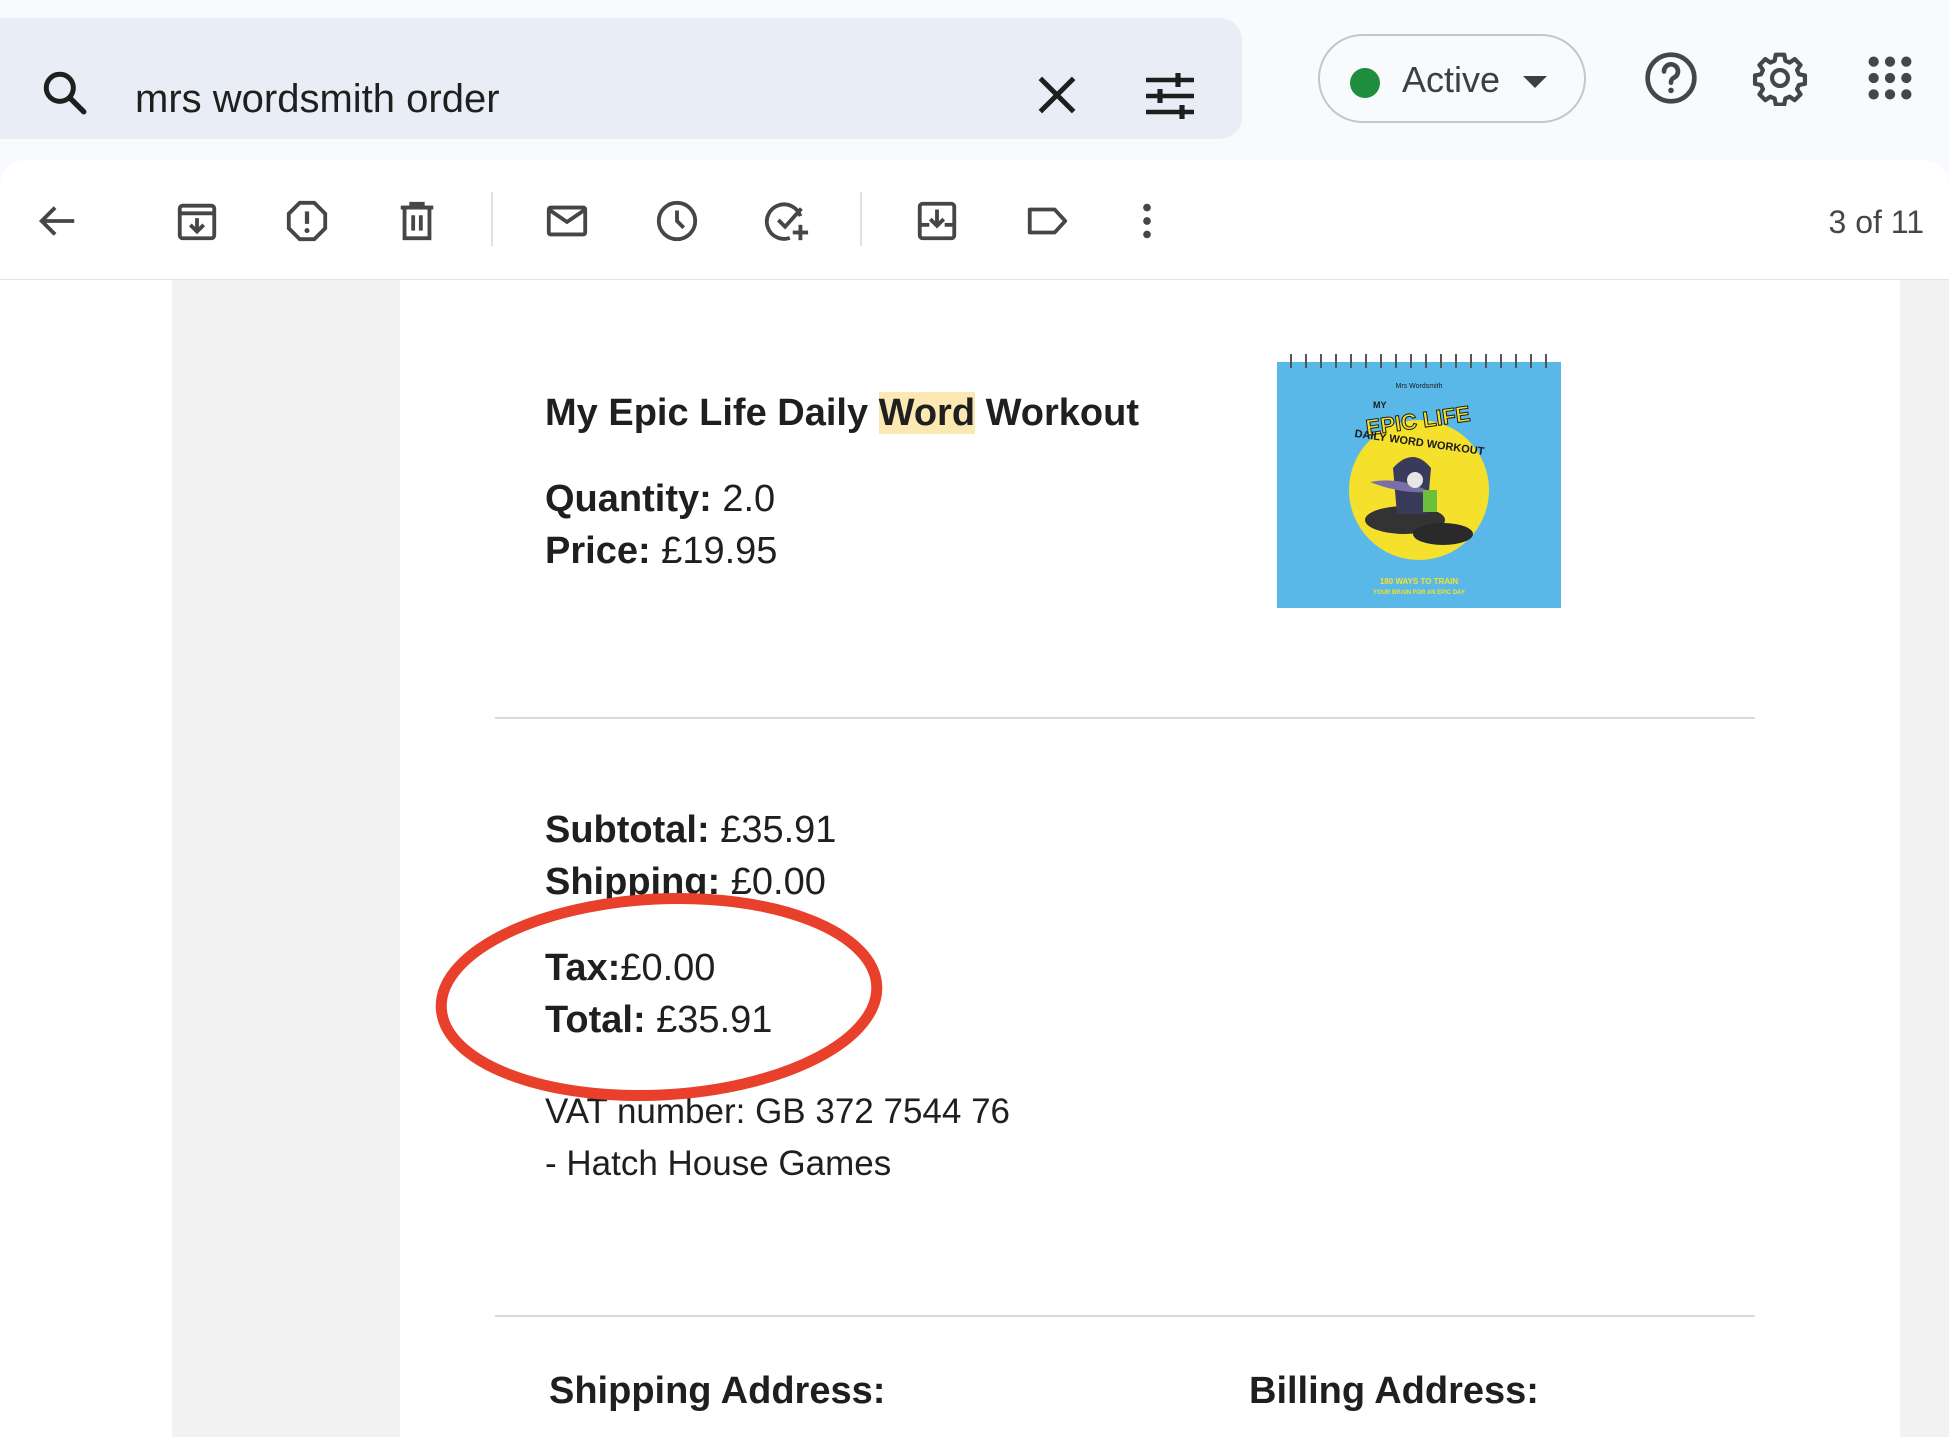 The width and height of the screenshot is (1949, 1437). What do you see at coordinates (1535, 82) in the screenshot?
I see `chevron-down-icon` at bounding box center [1535, 82].